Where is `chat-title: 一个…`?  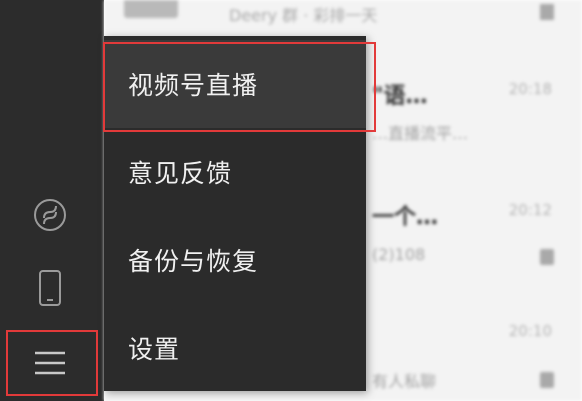
chat-title: 一个… is located at coordinates (405, 217).